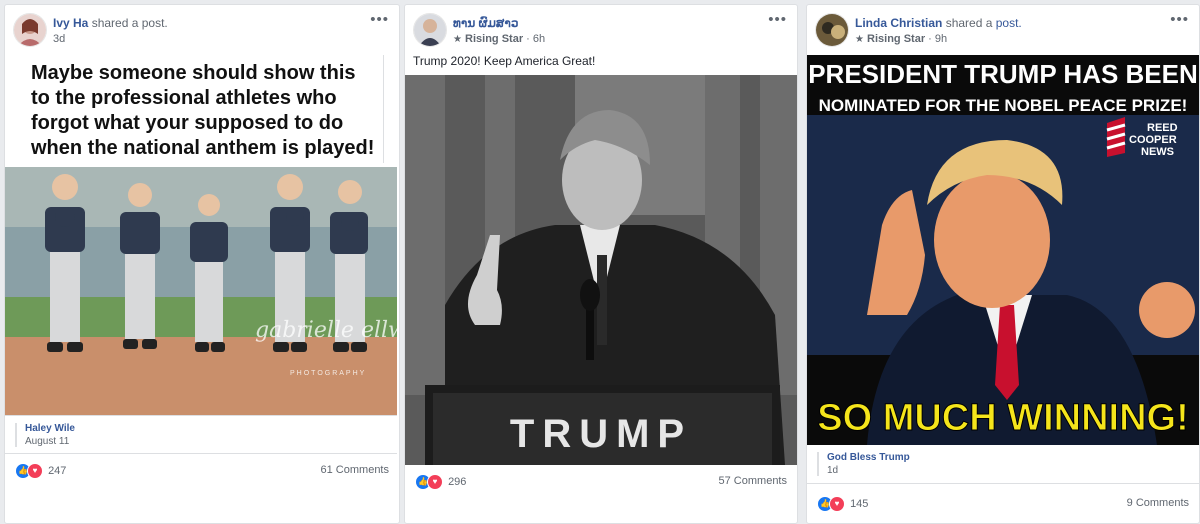  What do you see at coordinates (859, 504) in the screenshot?
I see `reaction-count: 145` at bounding box center [859, 504].